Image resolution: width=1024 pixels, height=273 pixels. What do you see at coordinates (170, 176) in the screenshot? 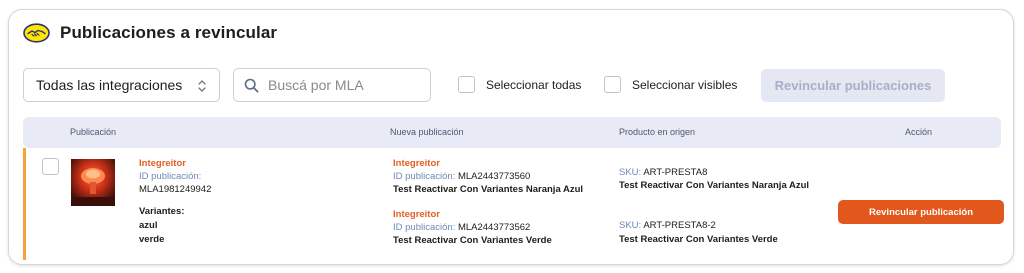
I see `publication-id-label: ID publicación:` at bounding box center [170, 176].